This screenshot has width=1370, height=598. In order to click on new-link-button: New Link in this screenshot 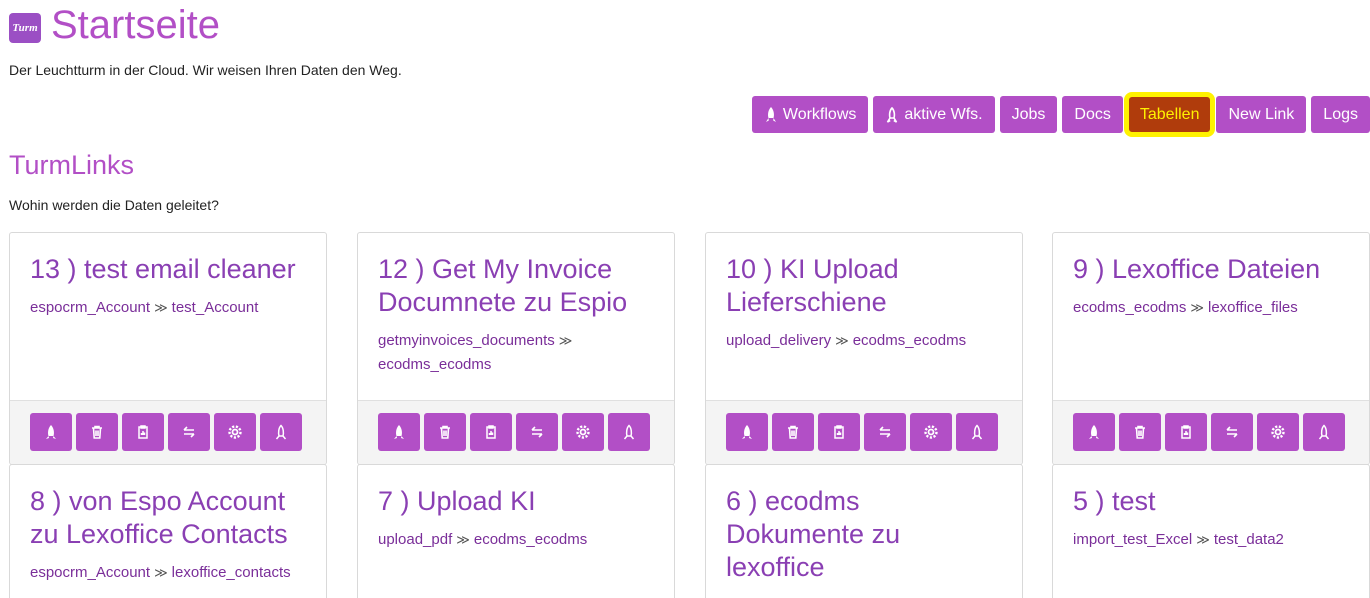, I will do `click(1261, 114)`.